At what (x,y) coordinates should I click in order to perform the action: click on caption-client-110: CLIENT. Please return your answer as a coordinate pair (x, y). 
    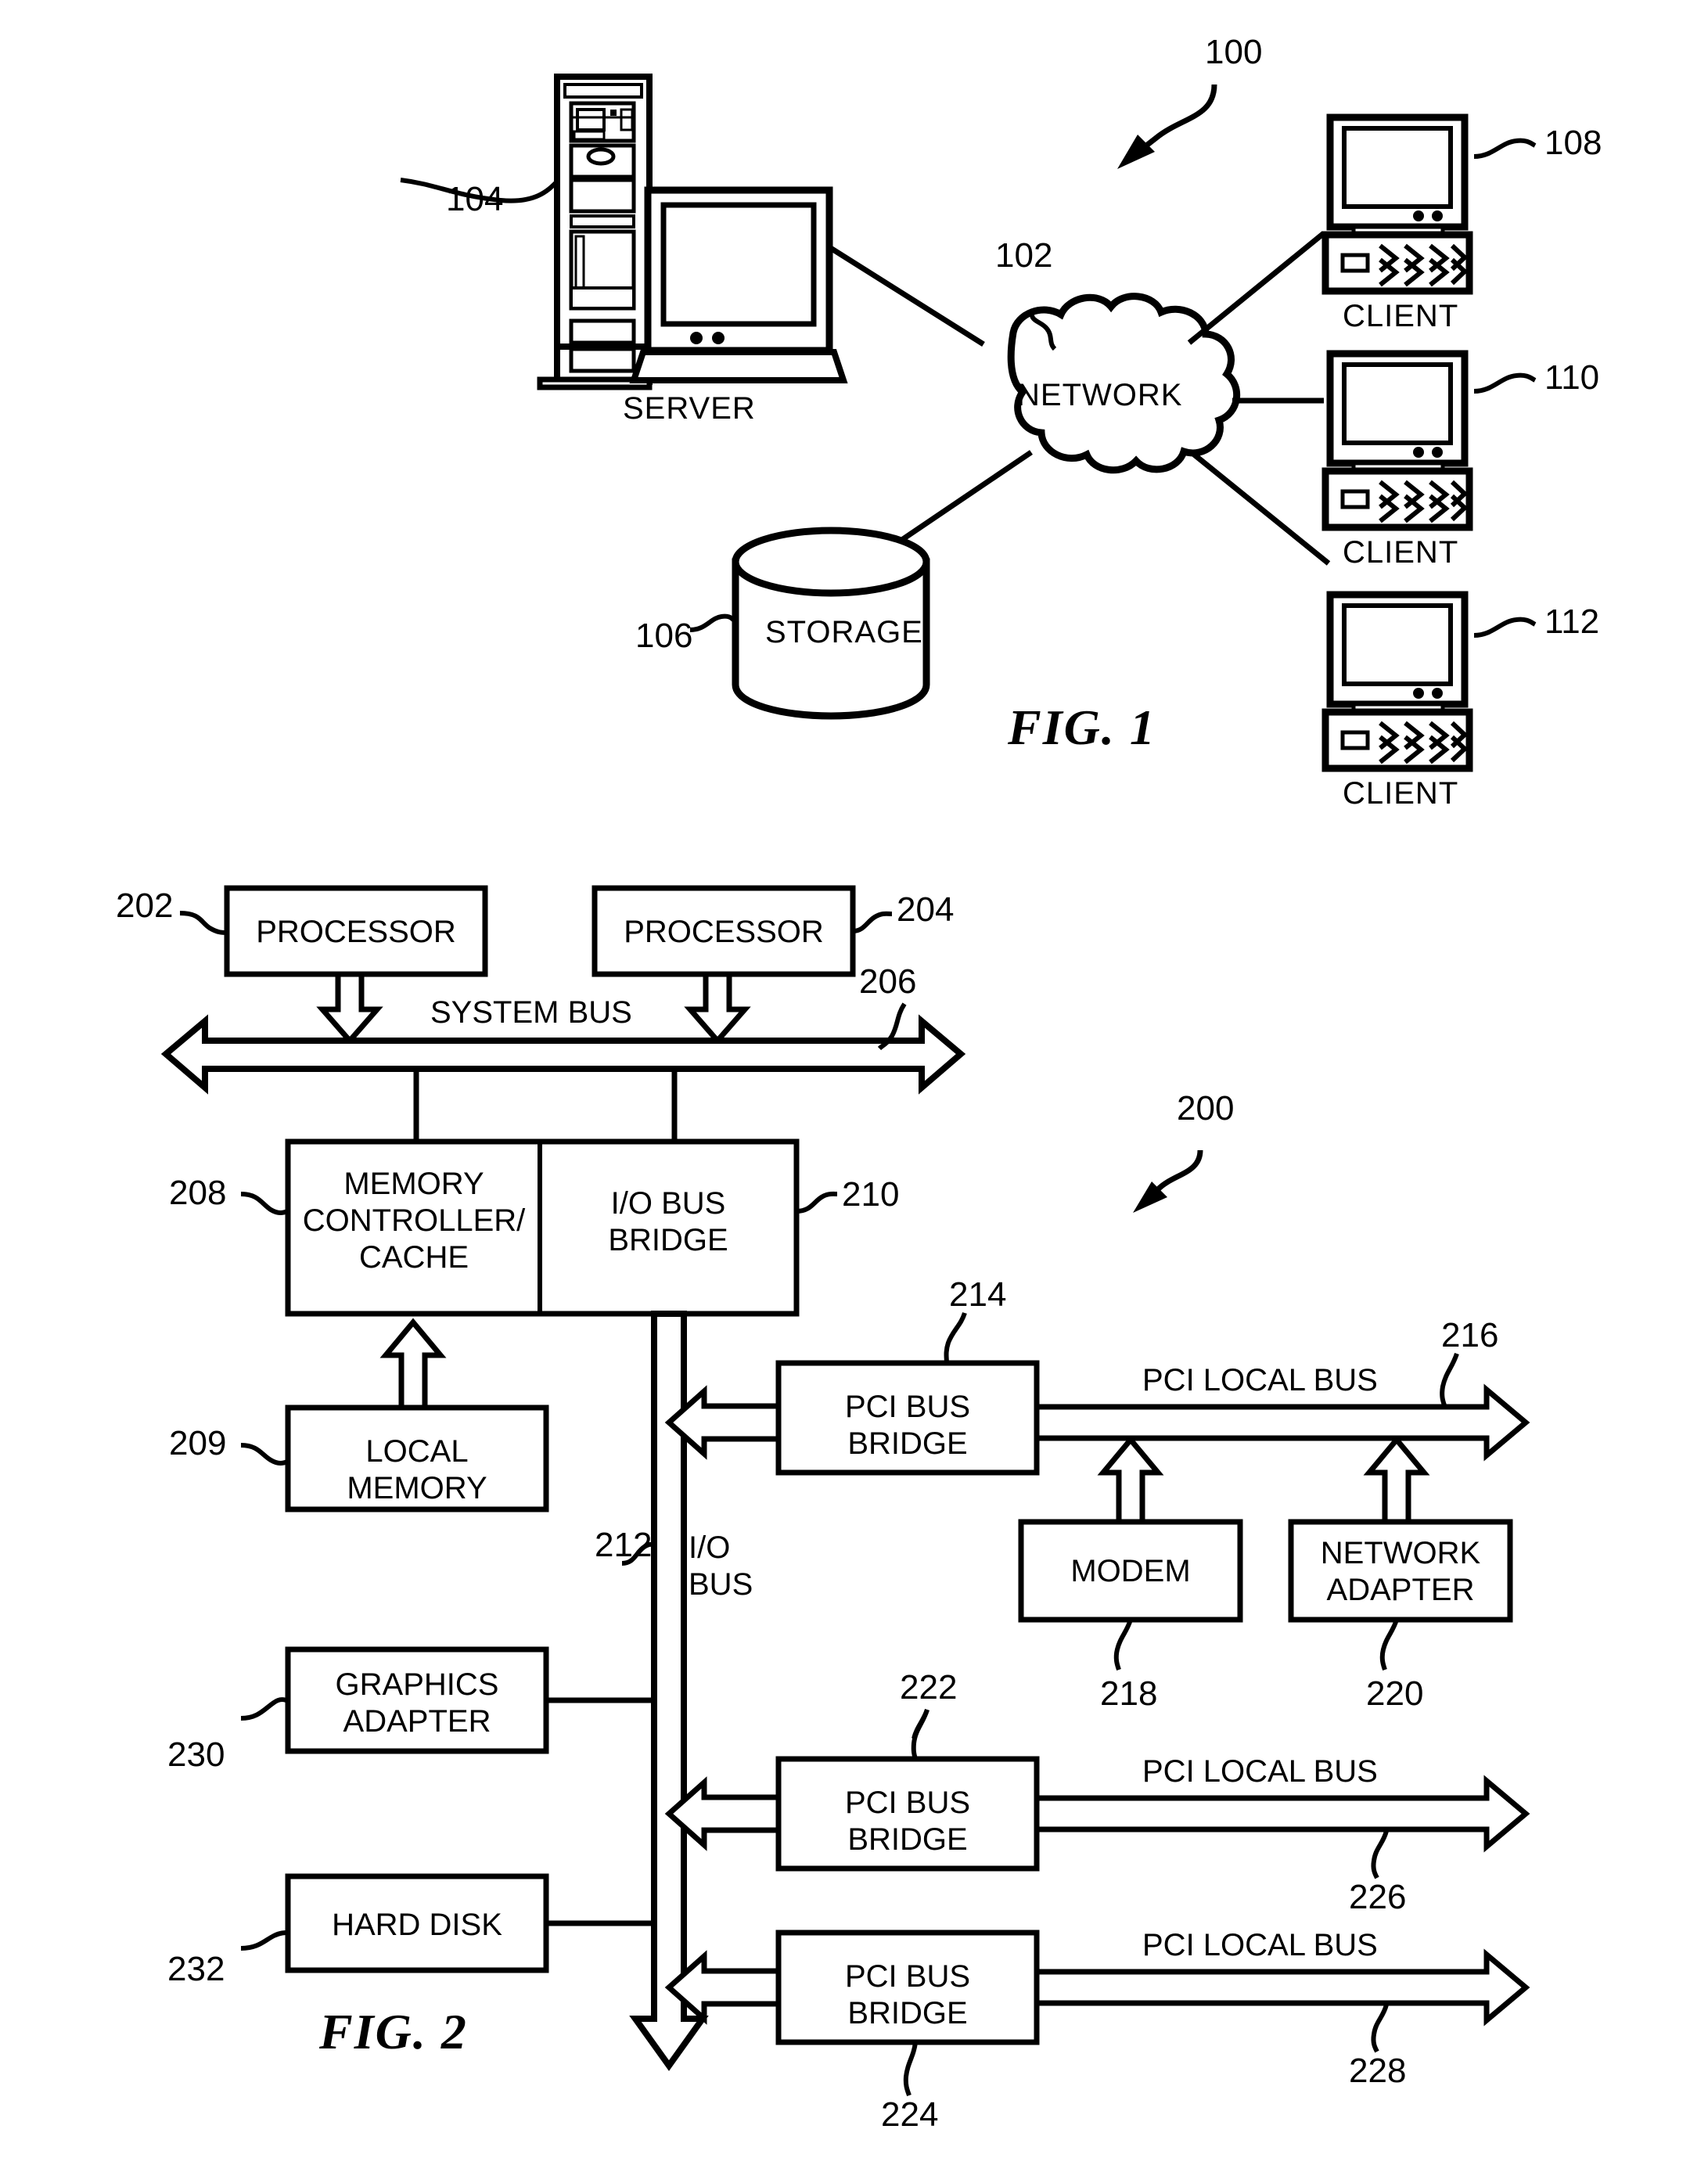
    Looking at the image, I should click on (1401, 552).